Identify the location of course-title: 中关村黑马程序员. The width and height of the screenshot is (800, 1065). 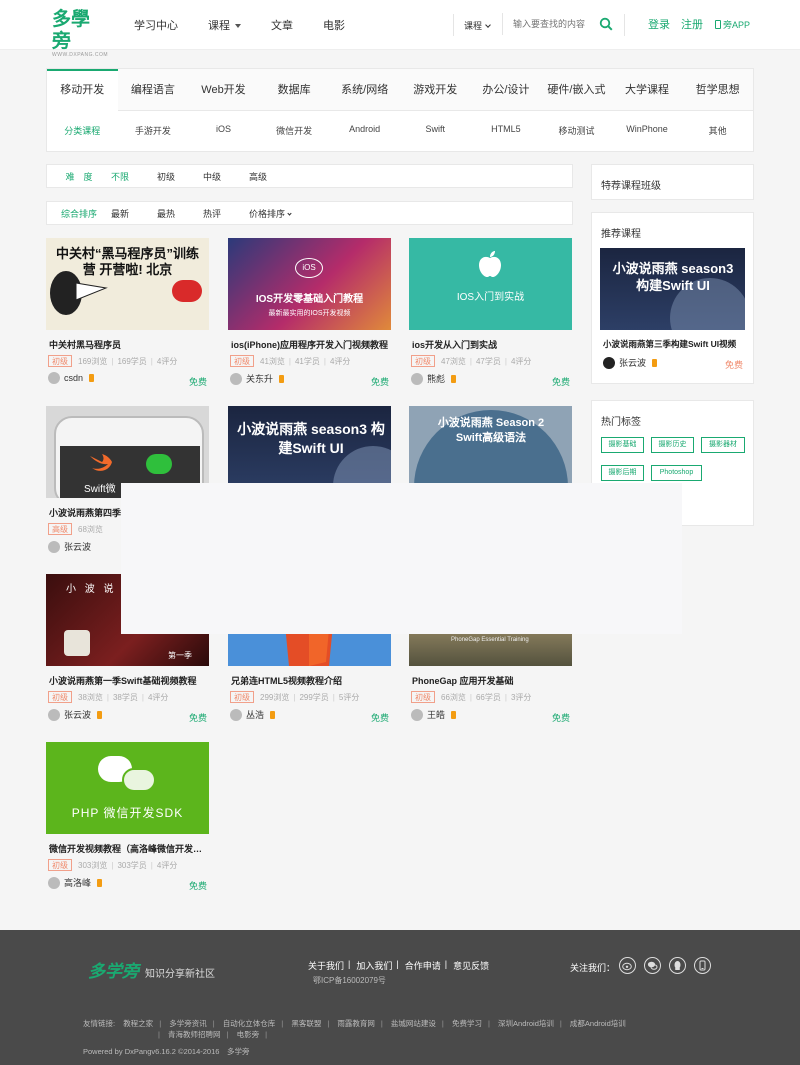
(128, 344).